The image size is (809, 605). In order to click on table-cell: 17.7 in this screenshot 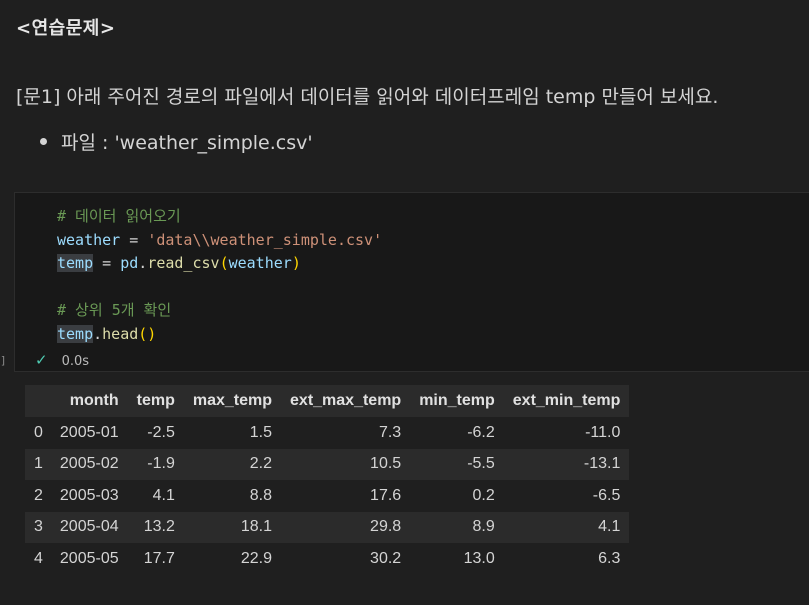, I will do `click(159, 558)`.